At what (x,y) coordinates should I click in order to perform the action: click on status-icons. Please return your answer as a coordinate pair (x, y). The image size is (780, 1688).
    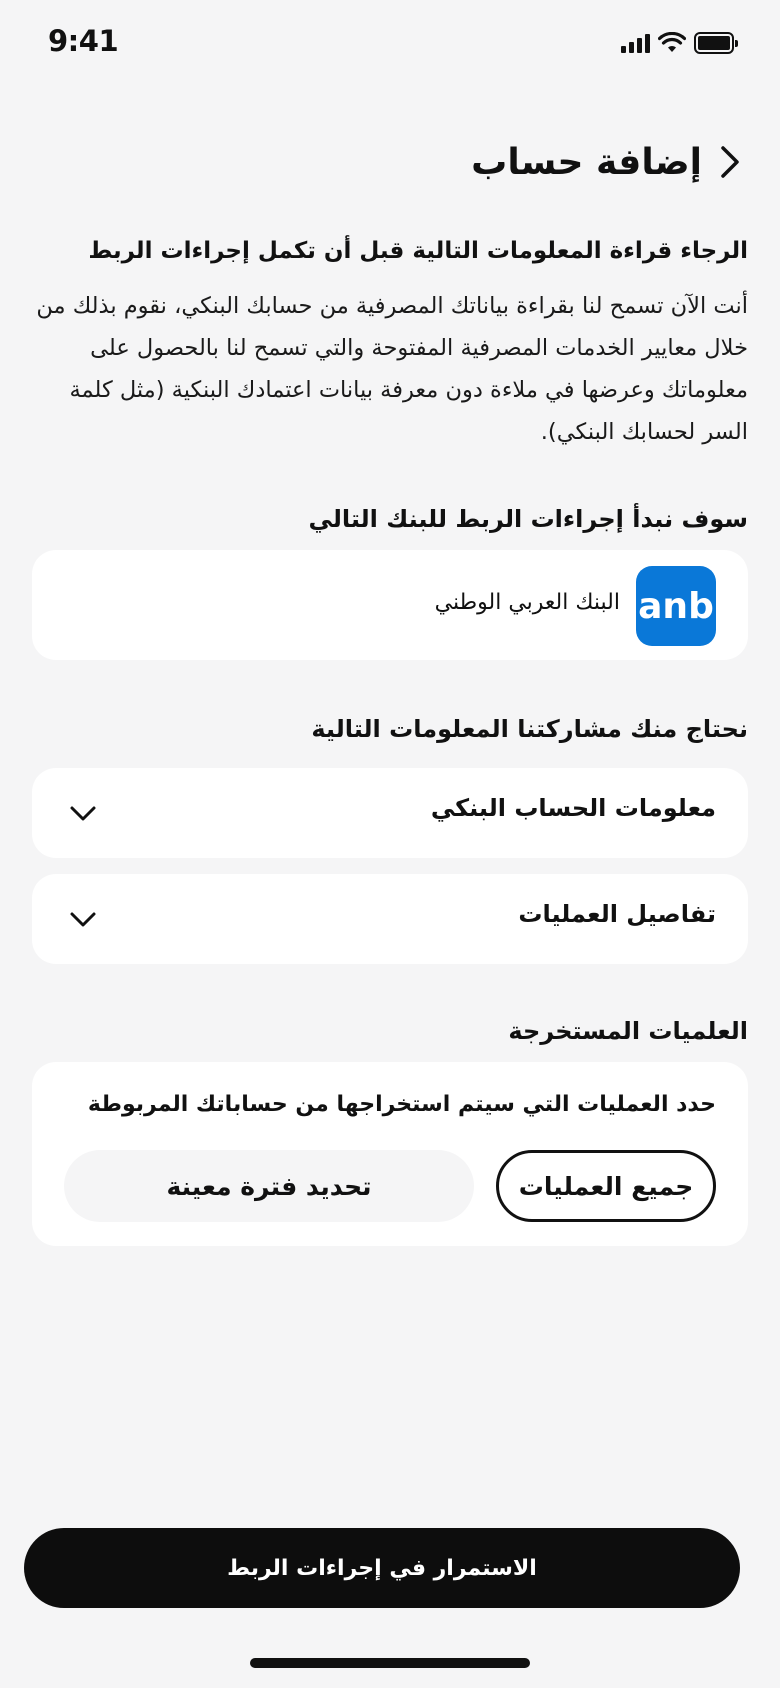
    Looking at the image, I should click on (679, 43).